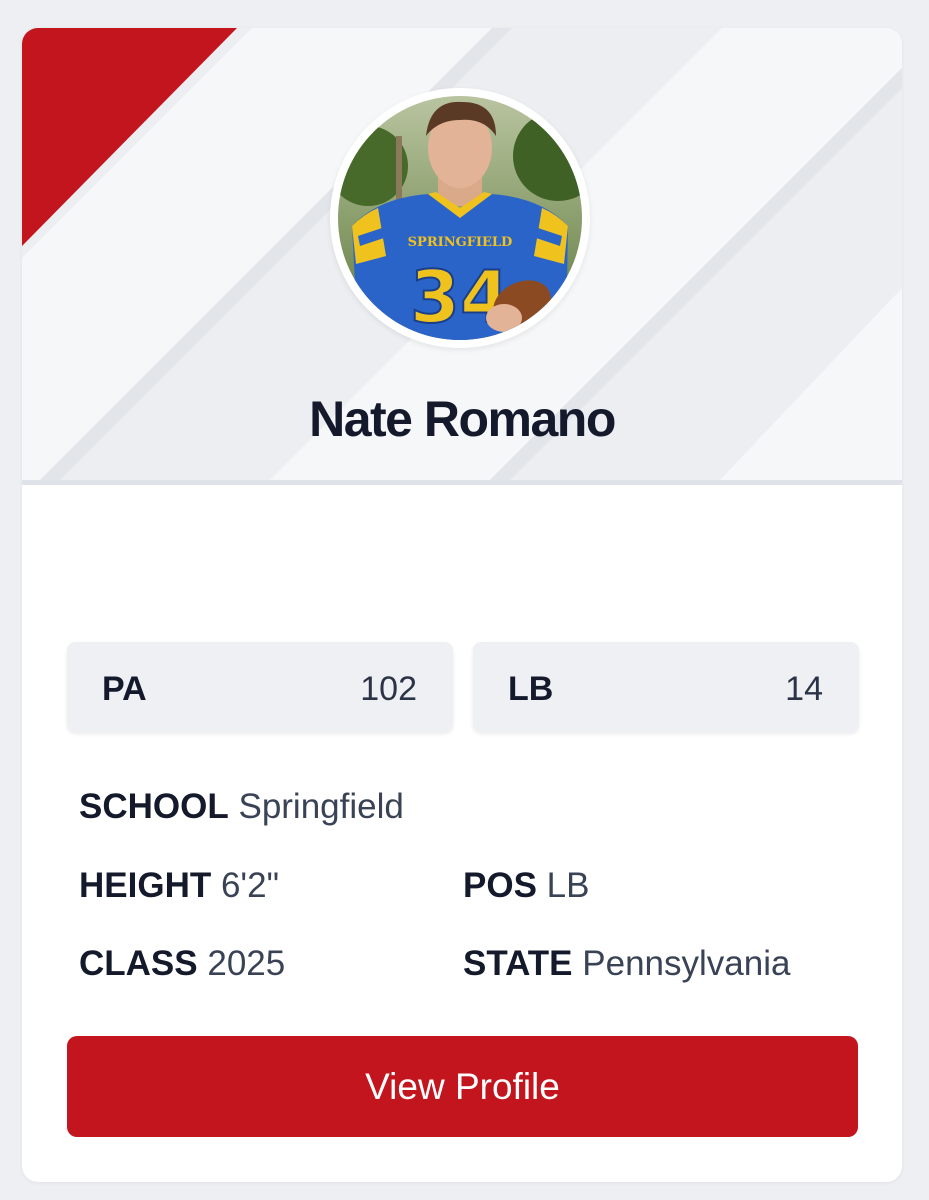 Image resolution: width=929 pixels, height=1200 pixels. I want to click on detail-school: SCHOOL Springfield, so click(241, 807).